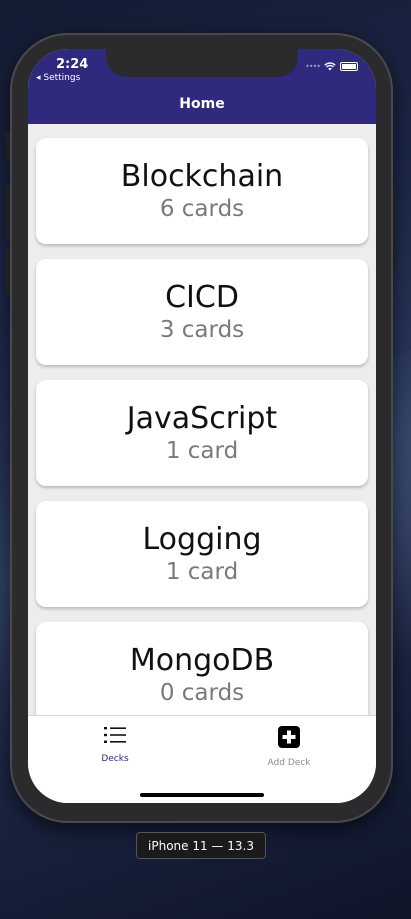 The width and height of the screenshot is (411, 919). Describe the element at coordinates (115, 745) in the screenshot. I see `tab-decks: Decks` at that location.